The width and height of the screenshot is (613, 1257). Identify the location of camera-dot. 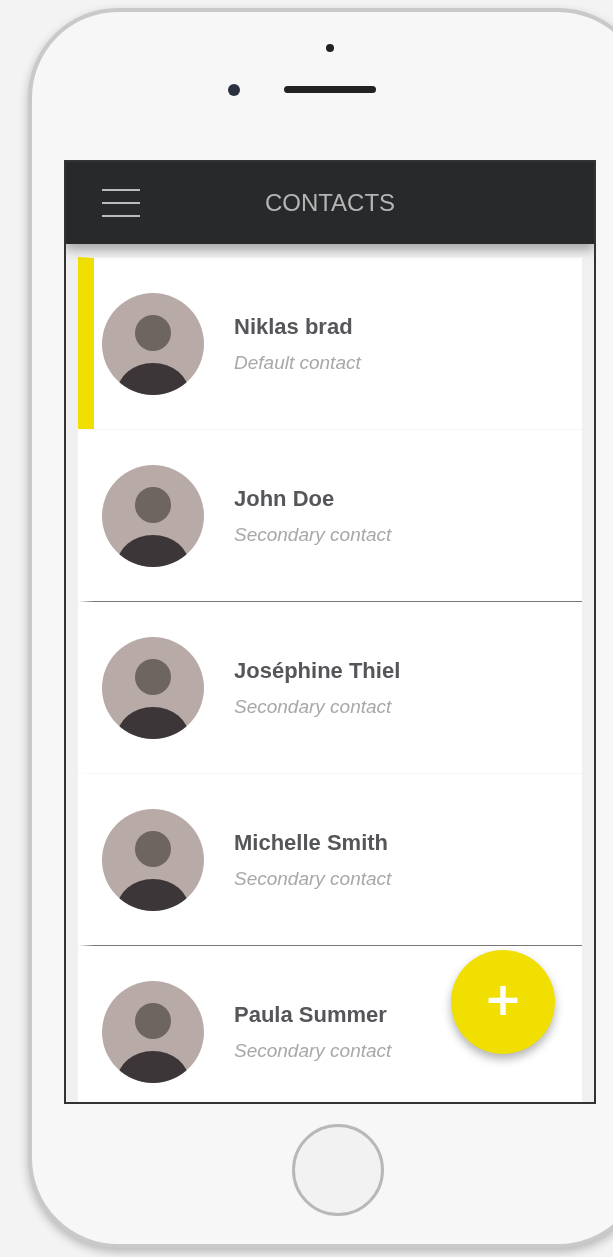
(330, 48).